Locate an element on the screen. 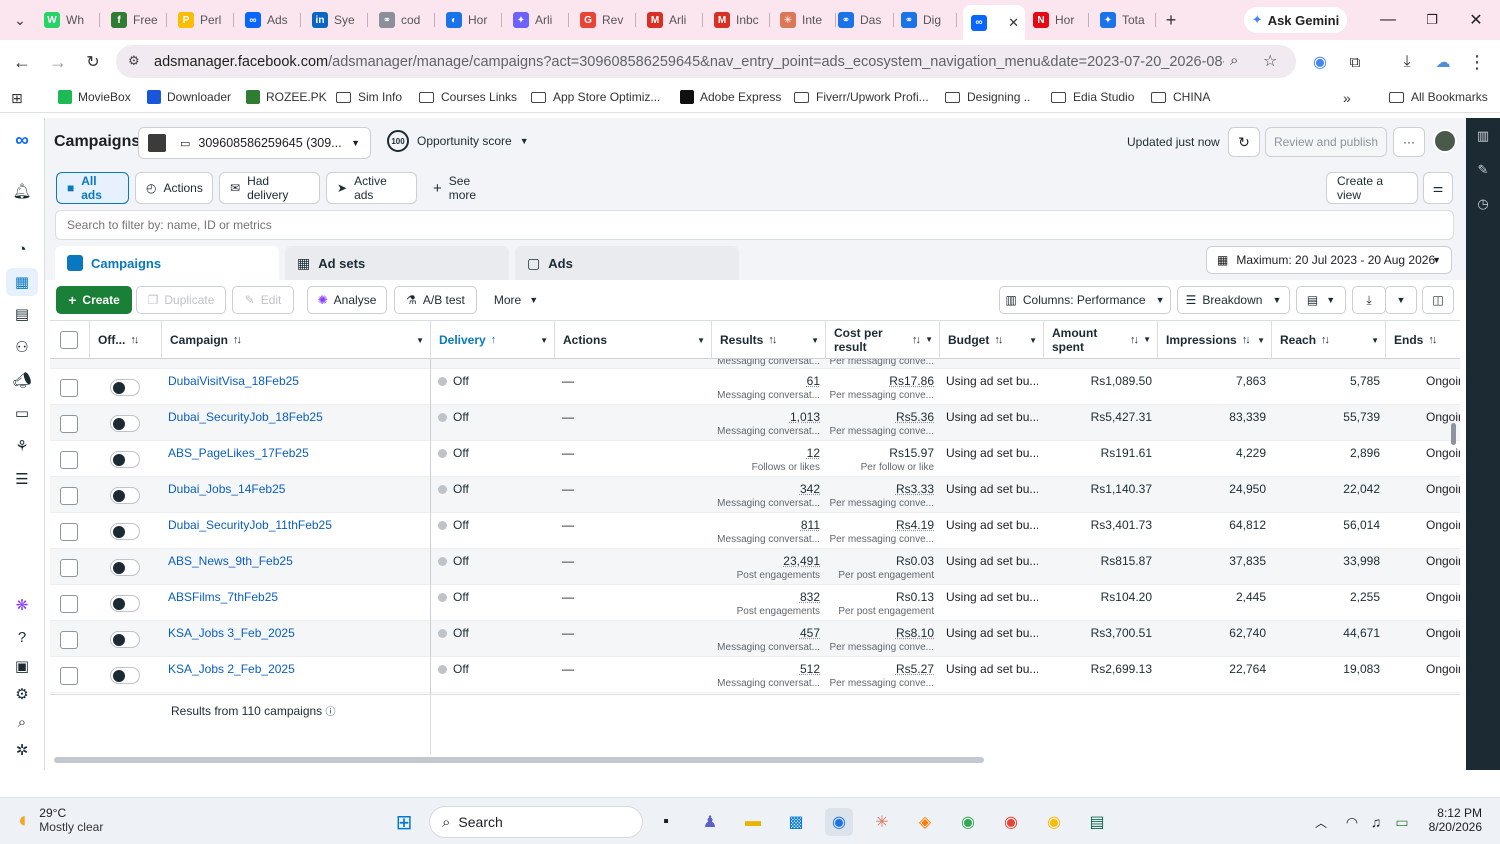  browser-tab: N Hor is located at coordinates (1057, 20).